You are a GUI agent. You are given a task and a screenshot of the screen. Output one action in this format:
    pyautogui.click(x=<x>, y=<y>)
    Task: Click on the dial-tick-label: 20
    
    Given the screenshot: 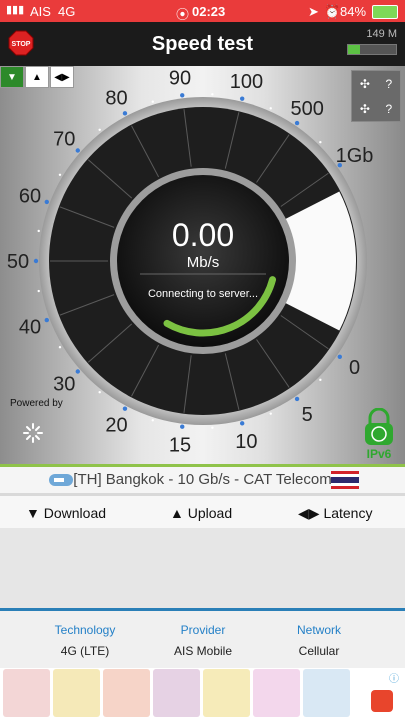 What is the action you would take?
    pyautogui.click(x=116, y=426)
    